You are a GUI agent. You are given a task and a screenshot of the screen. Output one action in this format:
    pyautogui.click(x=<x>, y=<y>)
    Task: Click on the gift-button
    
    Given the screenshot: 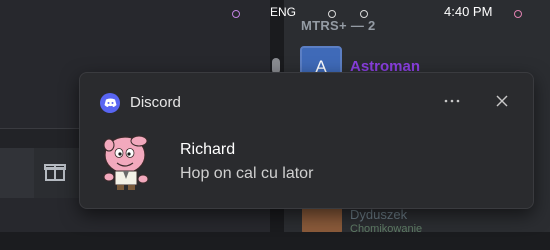 What is the action you would take?
    pyautogui.click(x=55, y=171)
    